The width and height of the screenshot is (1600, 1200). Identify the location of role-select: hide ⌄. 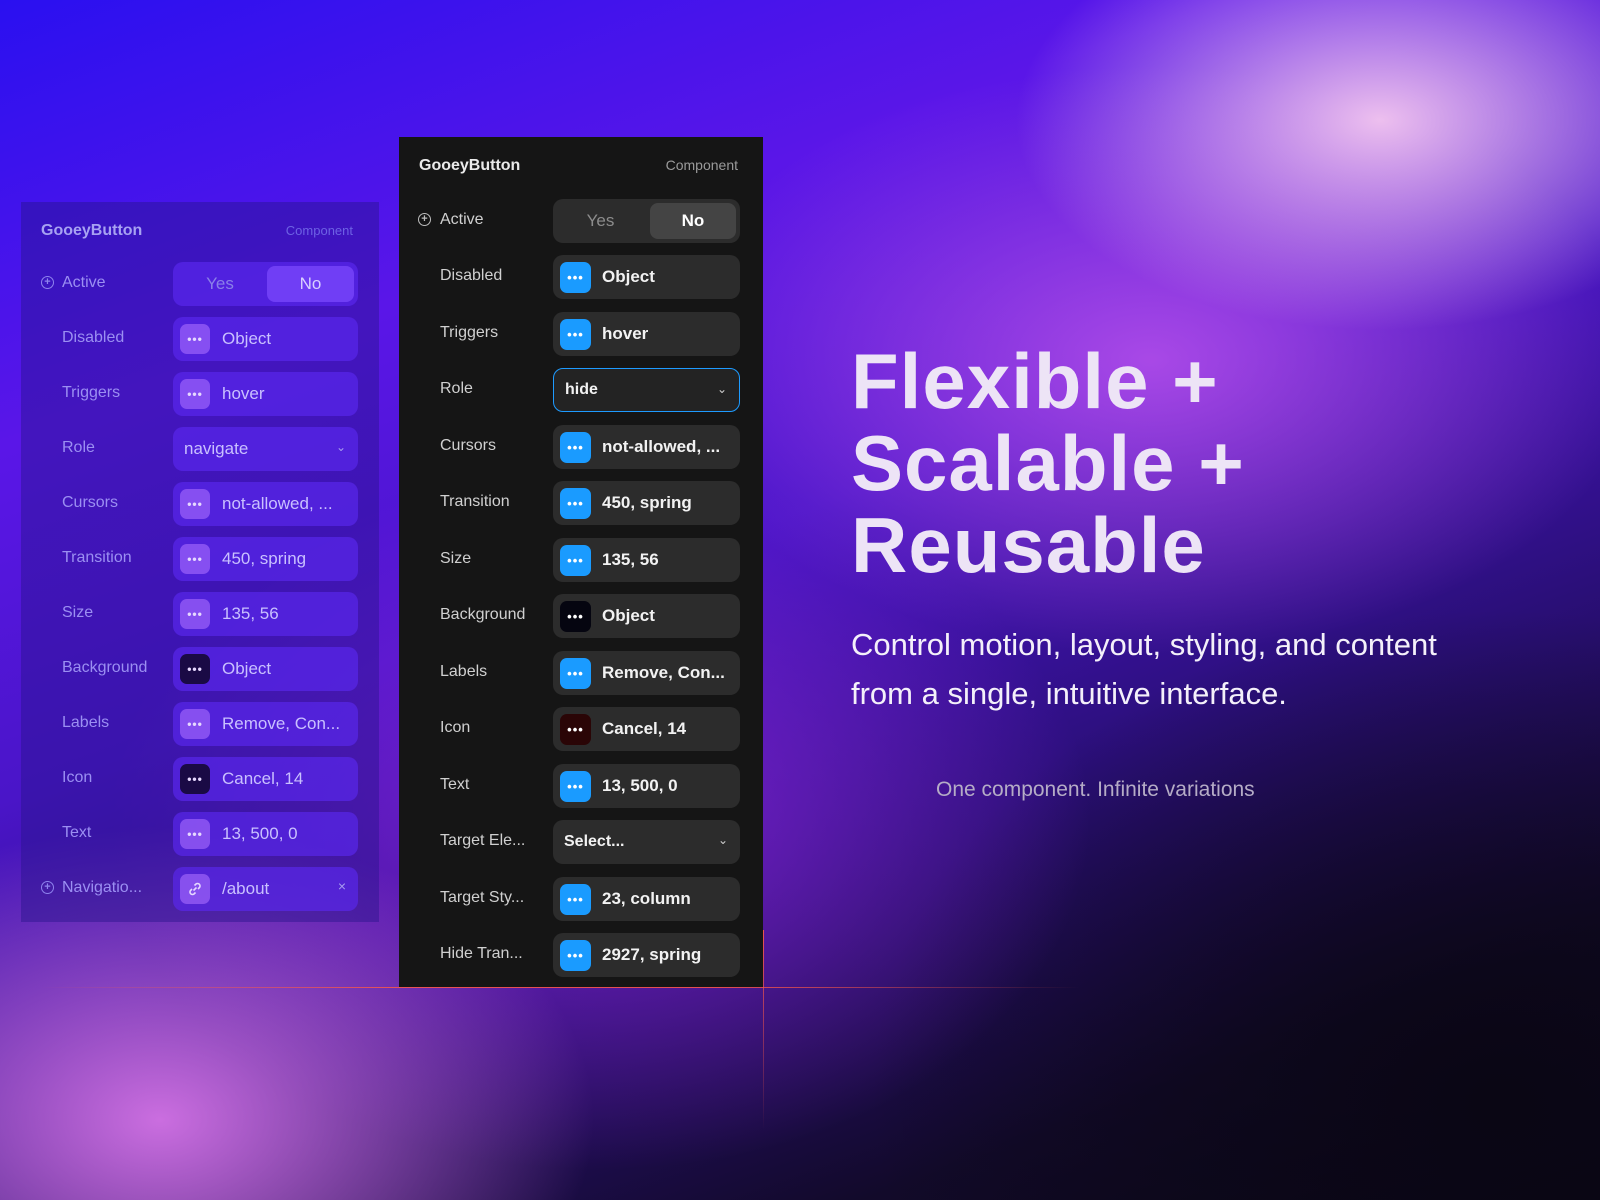
(646, 390).